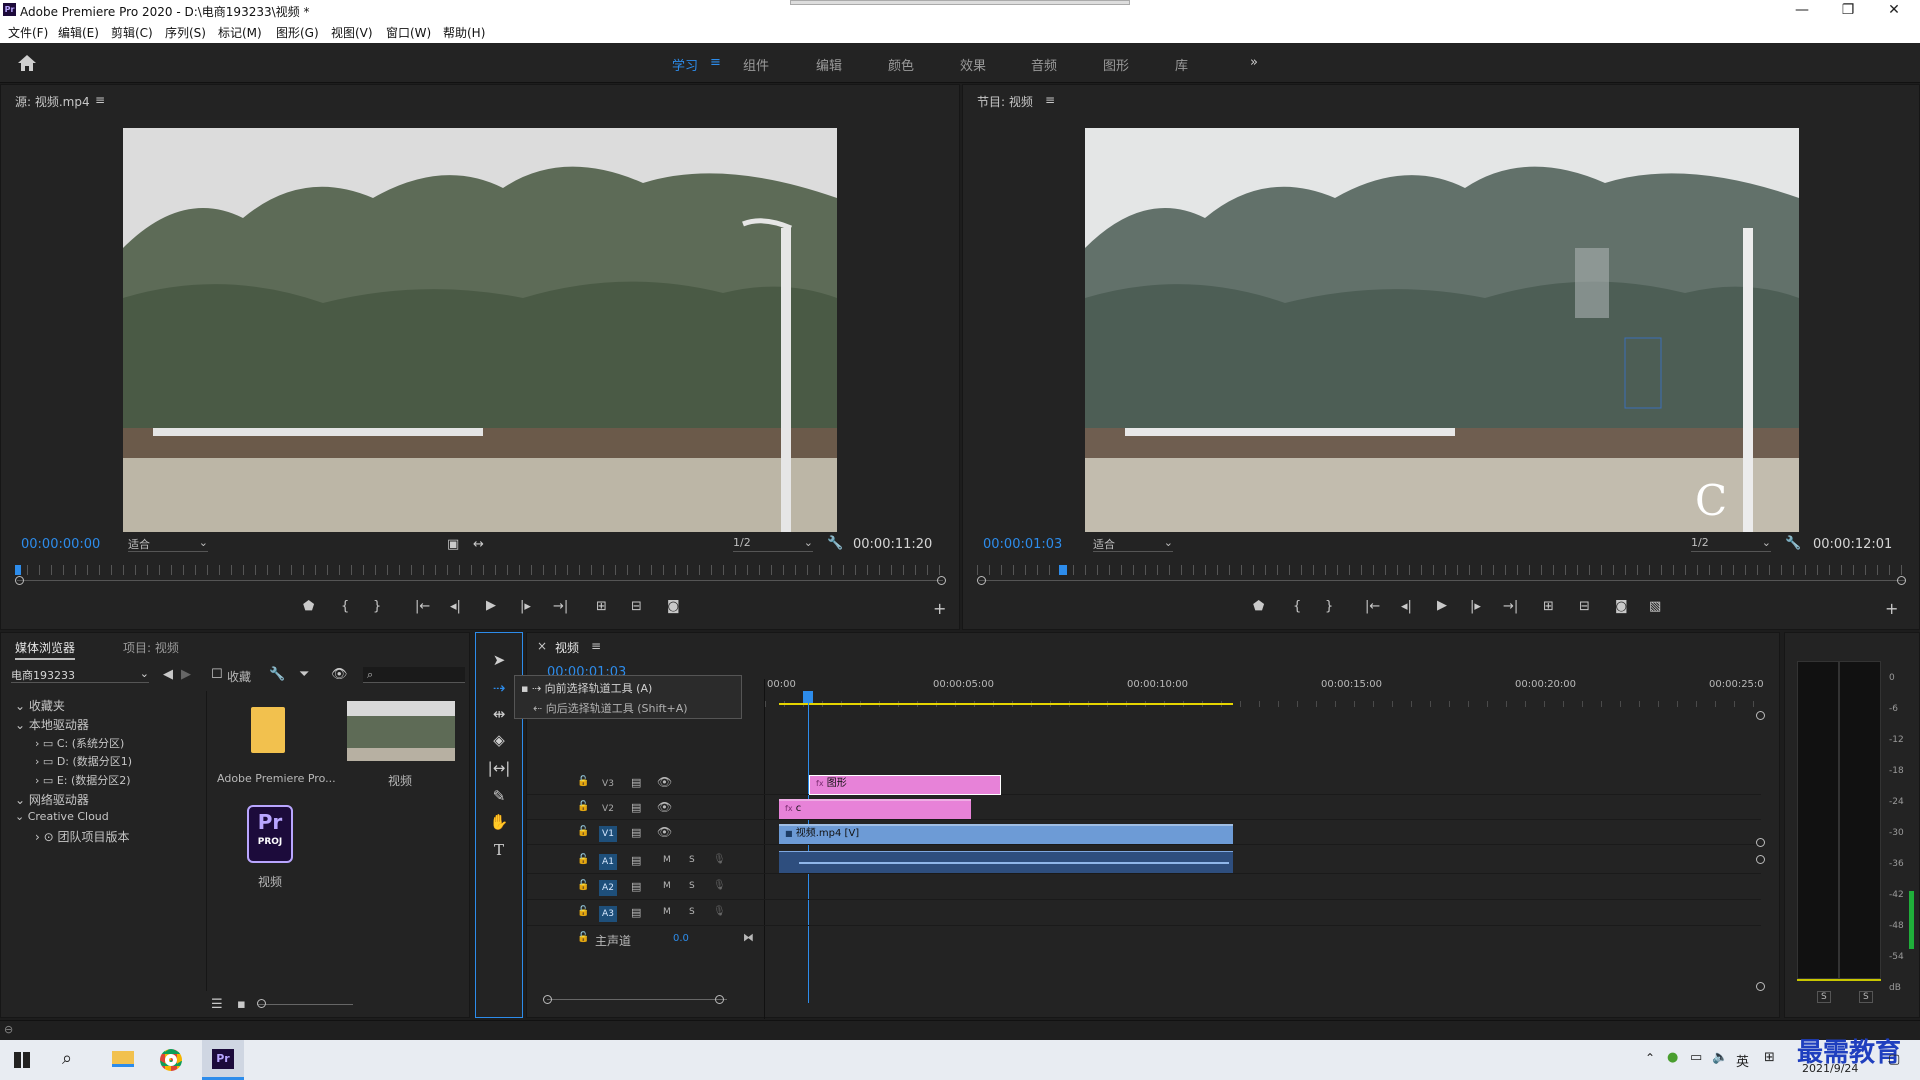 The width and height of the screenshot is (1920, 1080). What do you see at coordinates (542, 646) in the screenshot?
I see `close-tab-icon: ×` at bounding box center [542, 646].